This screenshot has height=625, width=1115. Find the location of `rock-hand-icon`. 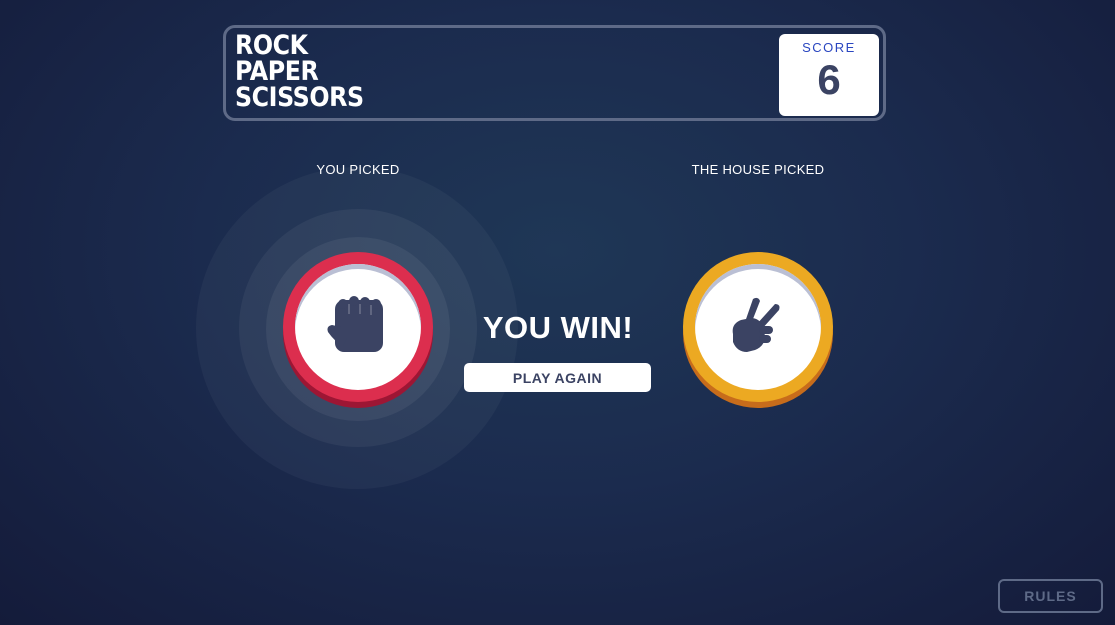

rock-hand-icon is located at coordinates (358, 327).